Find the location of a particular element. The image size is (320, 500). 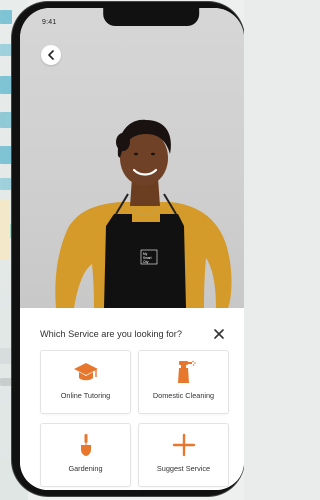

phone-notch is located at coordinates (151, 17).